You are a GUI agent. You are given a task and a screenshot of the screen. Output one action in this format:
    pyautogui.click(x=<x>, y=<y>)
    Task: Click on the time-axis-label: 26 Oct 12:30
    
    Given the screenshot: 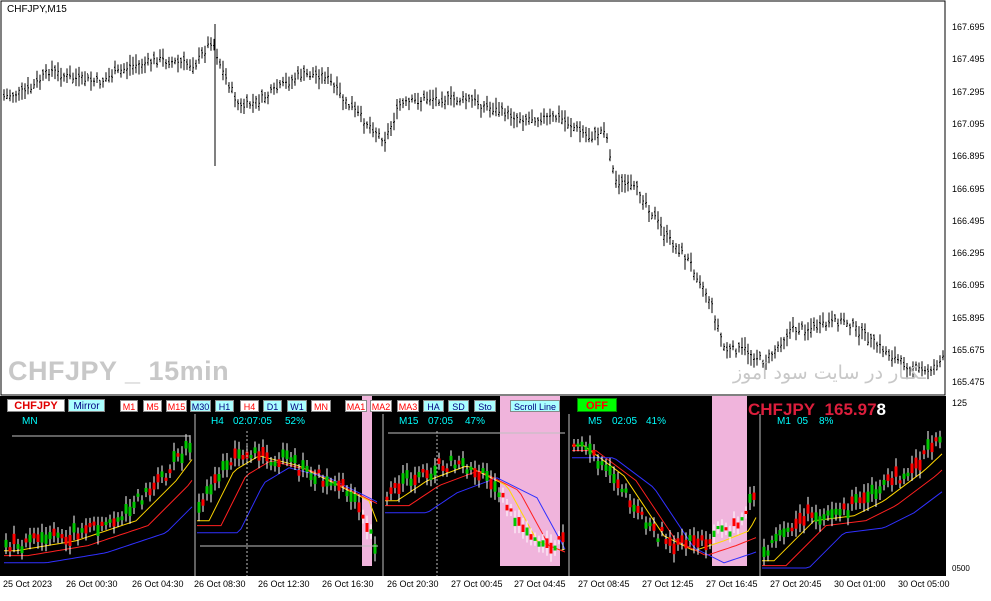 What is the action you would take?
    pyautogui.click(x=284, y=584)
    